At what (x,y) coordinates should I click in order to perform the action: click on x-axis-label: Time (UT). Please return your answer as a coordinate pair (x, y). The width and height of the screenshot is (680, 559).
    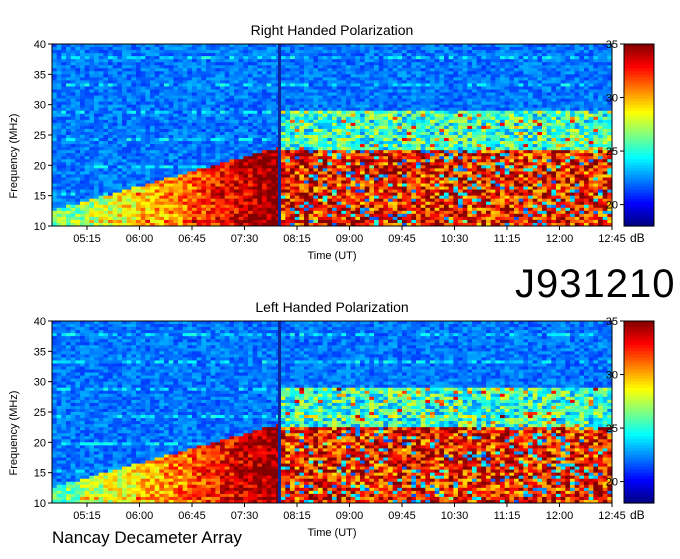
    Looking at the image, I should click on (332, 256).